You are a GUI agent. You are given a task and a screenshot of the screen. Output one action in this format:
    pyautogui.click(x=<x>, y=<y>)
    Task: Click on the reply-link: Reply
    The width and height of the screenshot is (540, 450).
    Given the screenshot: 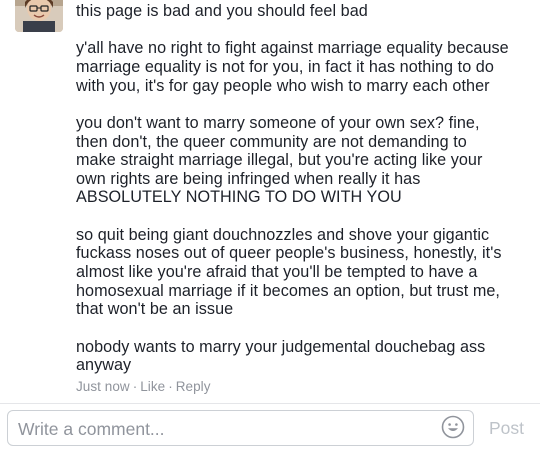 What is the action you would take?
    pyautogui.click(x=193, y=386)
    